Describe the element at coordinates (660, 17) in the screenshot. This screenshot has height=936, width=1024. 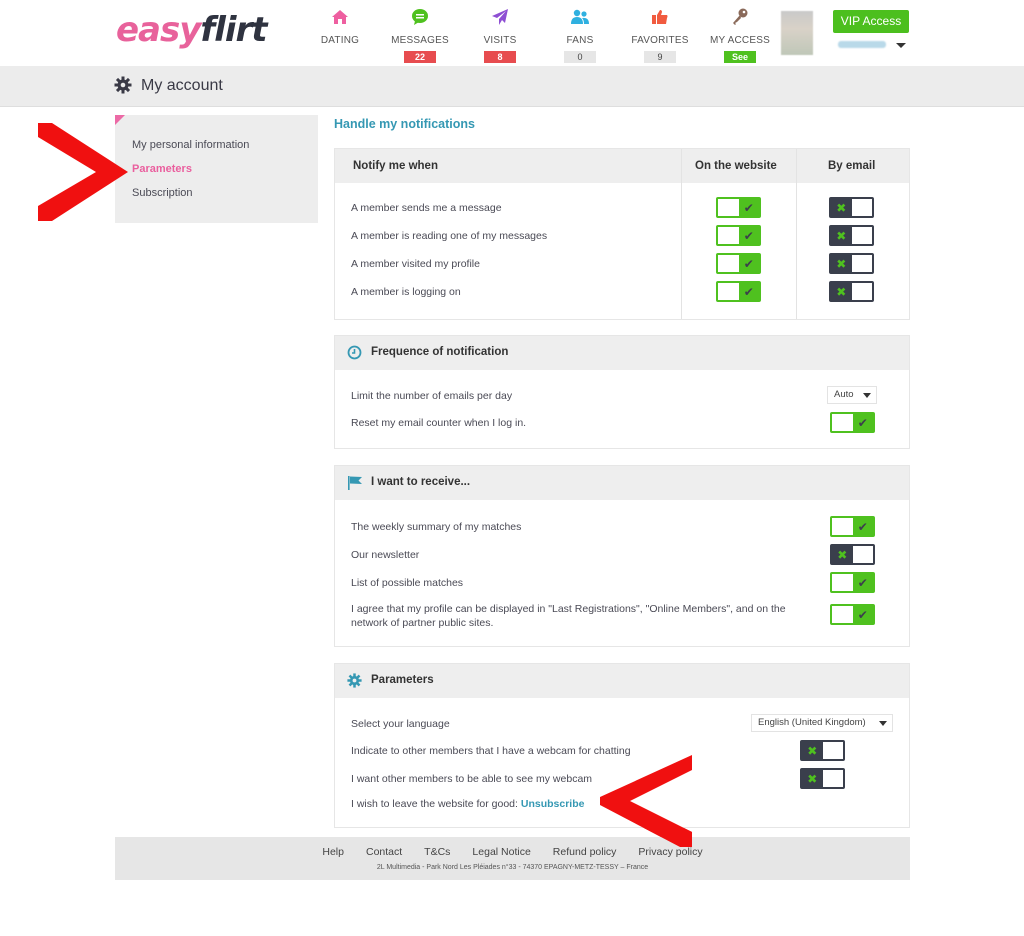
I see `thumbs-up-icon` at that location.